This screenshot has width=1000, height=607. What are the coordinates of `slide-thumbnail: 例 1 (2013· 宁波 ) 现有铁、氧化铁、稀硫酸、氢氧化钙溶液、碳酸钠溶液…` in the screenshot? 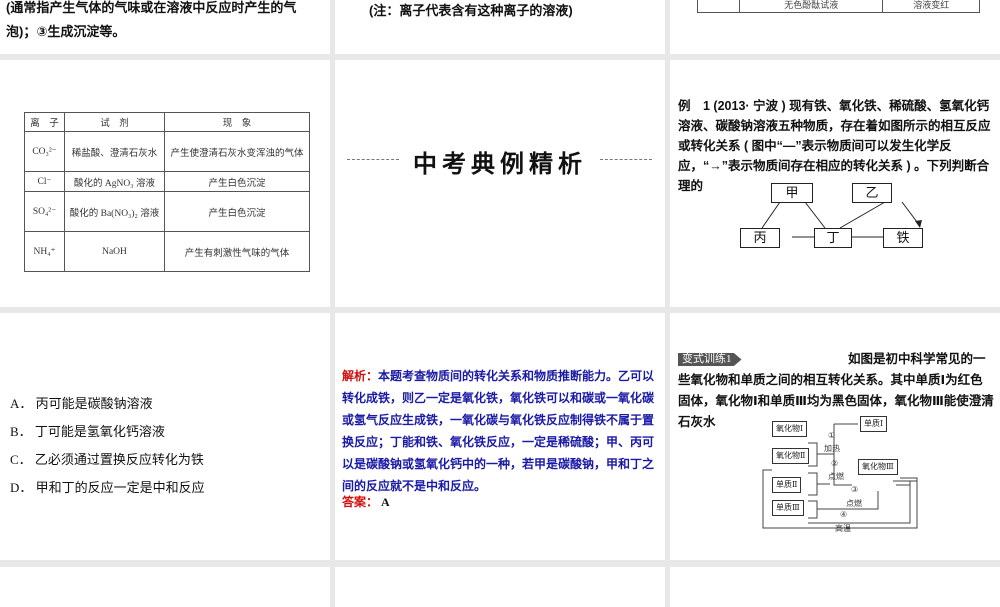 It's located at (835, 183).